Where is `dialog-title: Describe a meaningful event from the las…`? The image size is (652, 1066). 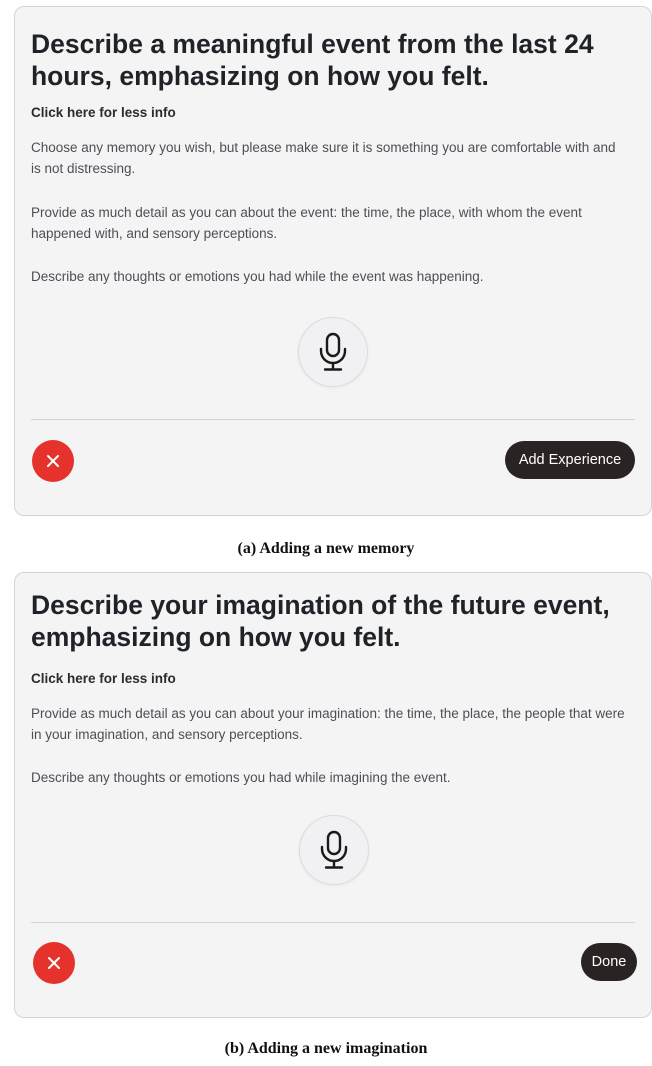 dialog-title: Describe a meaningful event from the las… is located at coordinates (312, 60).